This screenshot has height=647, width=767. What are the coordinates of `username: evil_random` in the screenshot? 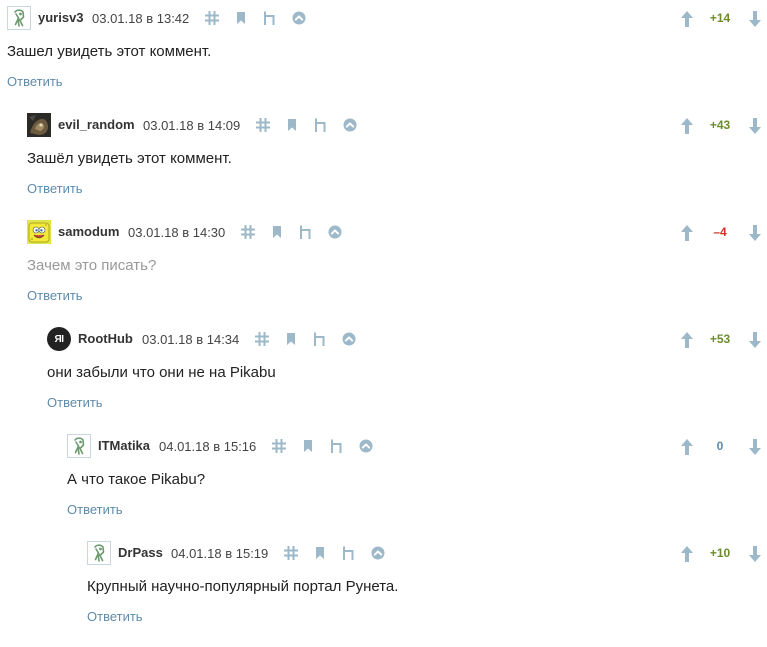 It's located at (96, 124).